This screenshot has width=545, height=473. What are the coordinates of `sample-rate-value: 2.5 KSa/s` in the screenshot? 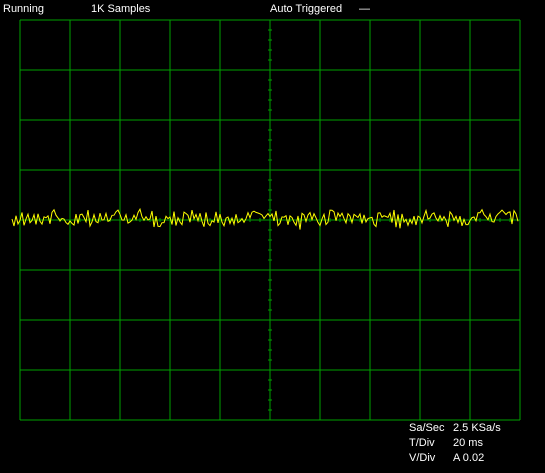 It's located at (477, 428).